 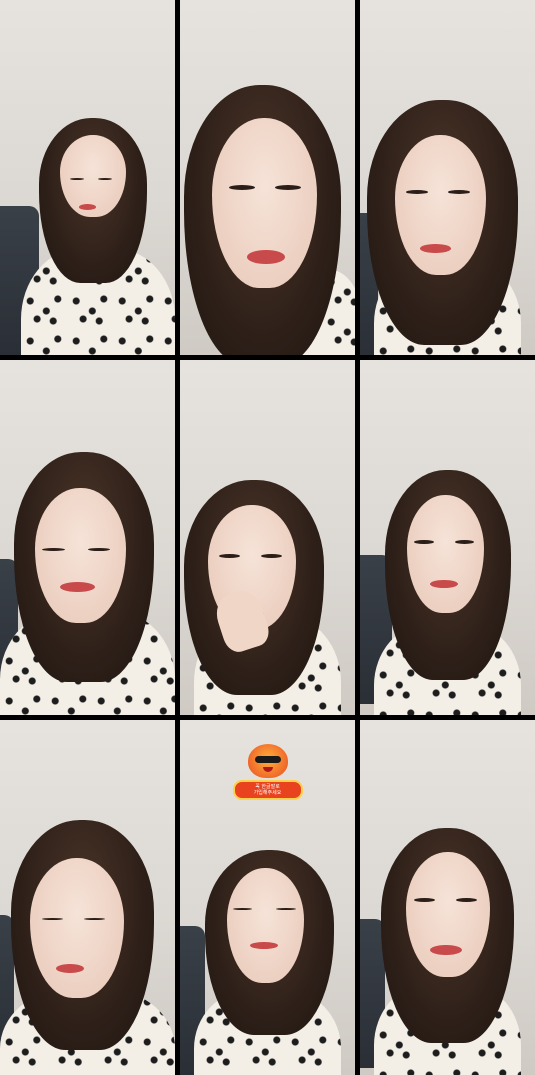 I want to click on photo-tile-r3c2: 꼭 한글말로 가입해주세요, so click(x=267, y=897).